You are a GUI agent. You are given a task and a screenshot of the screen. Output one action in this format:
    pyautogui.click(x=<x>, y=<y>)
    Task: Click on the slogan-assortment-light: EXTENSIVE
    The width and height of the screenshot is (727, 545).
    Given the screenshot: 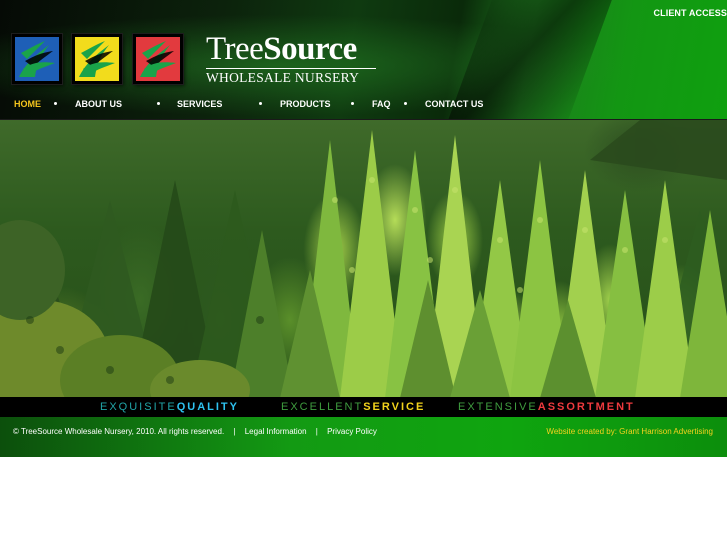 What is the action you would take?
    pyautogui.click(x=498, y=407)
    